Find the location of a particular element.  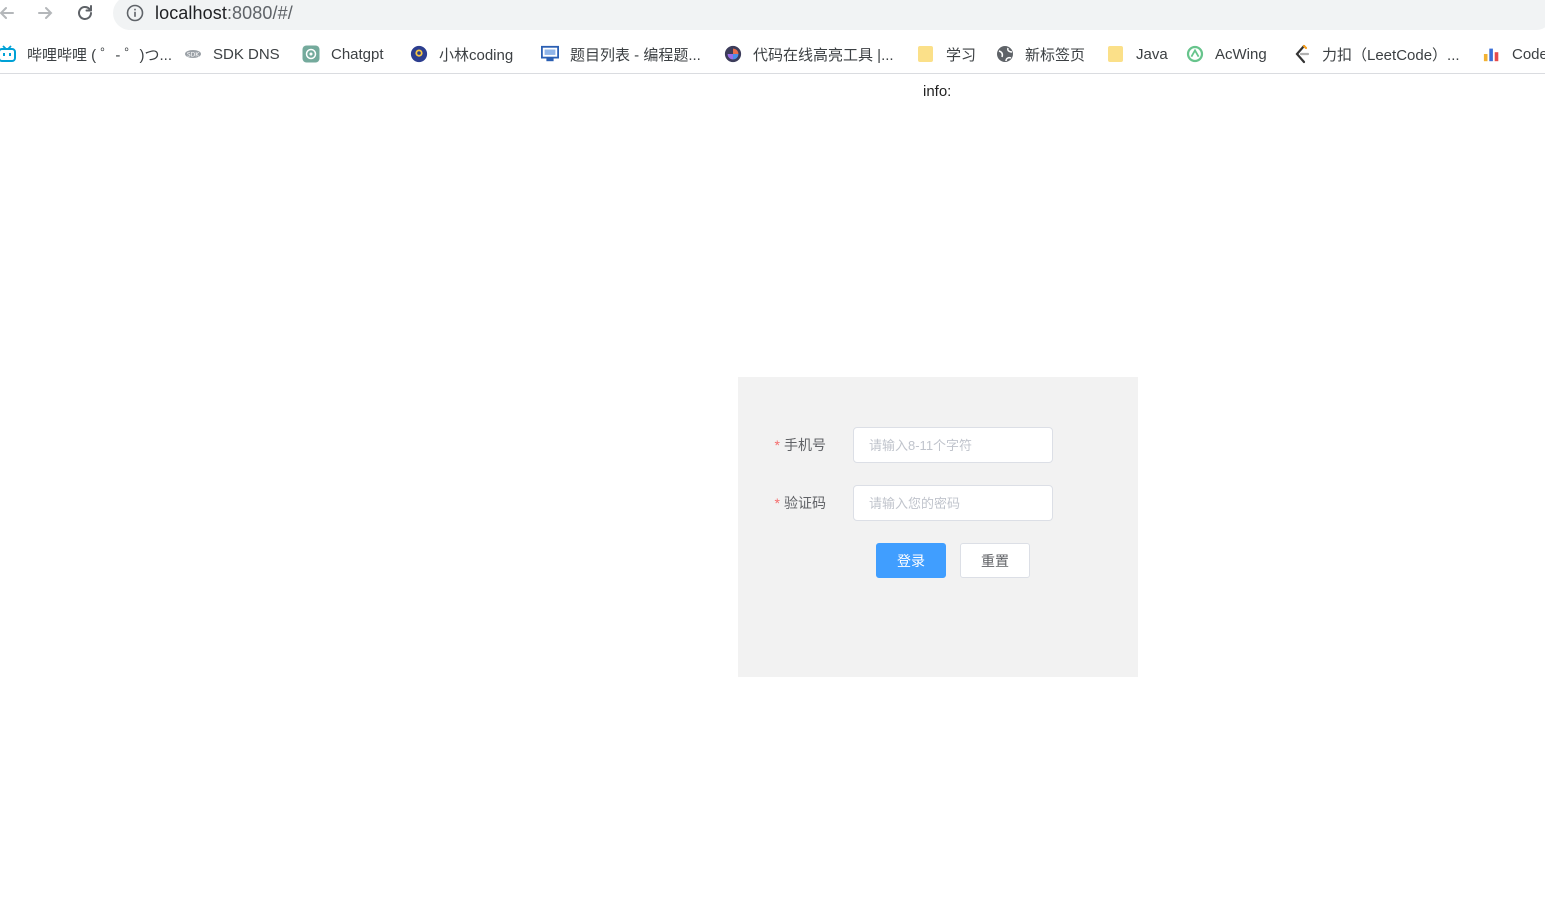

bookmark-code: Code is located at coordinates (1514, 54).